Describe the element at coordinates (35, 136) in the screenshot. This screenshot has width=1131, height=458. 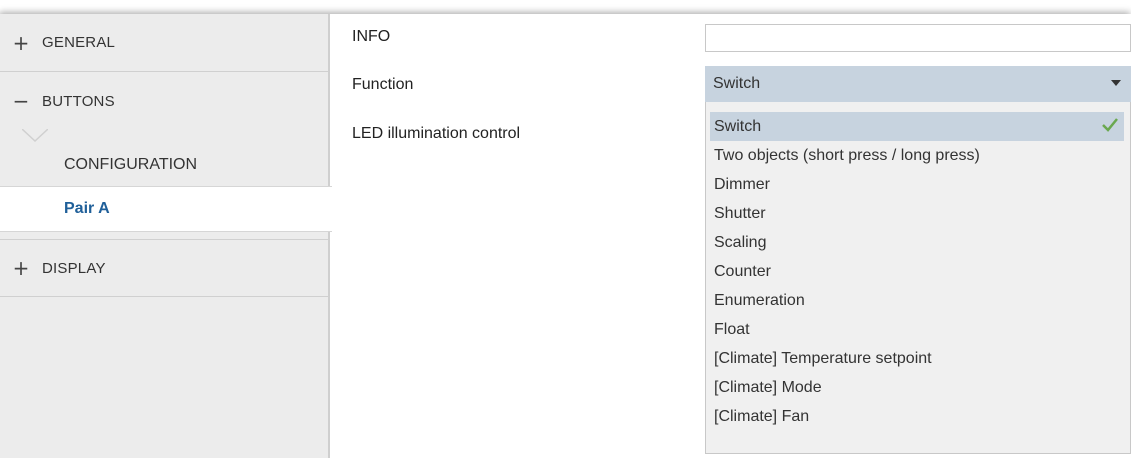
I see `chevron-indicator-icon` at that location.